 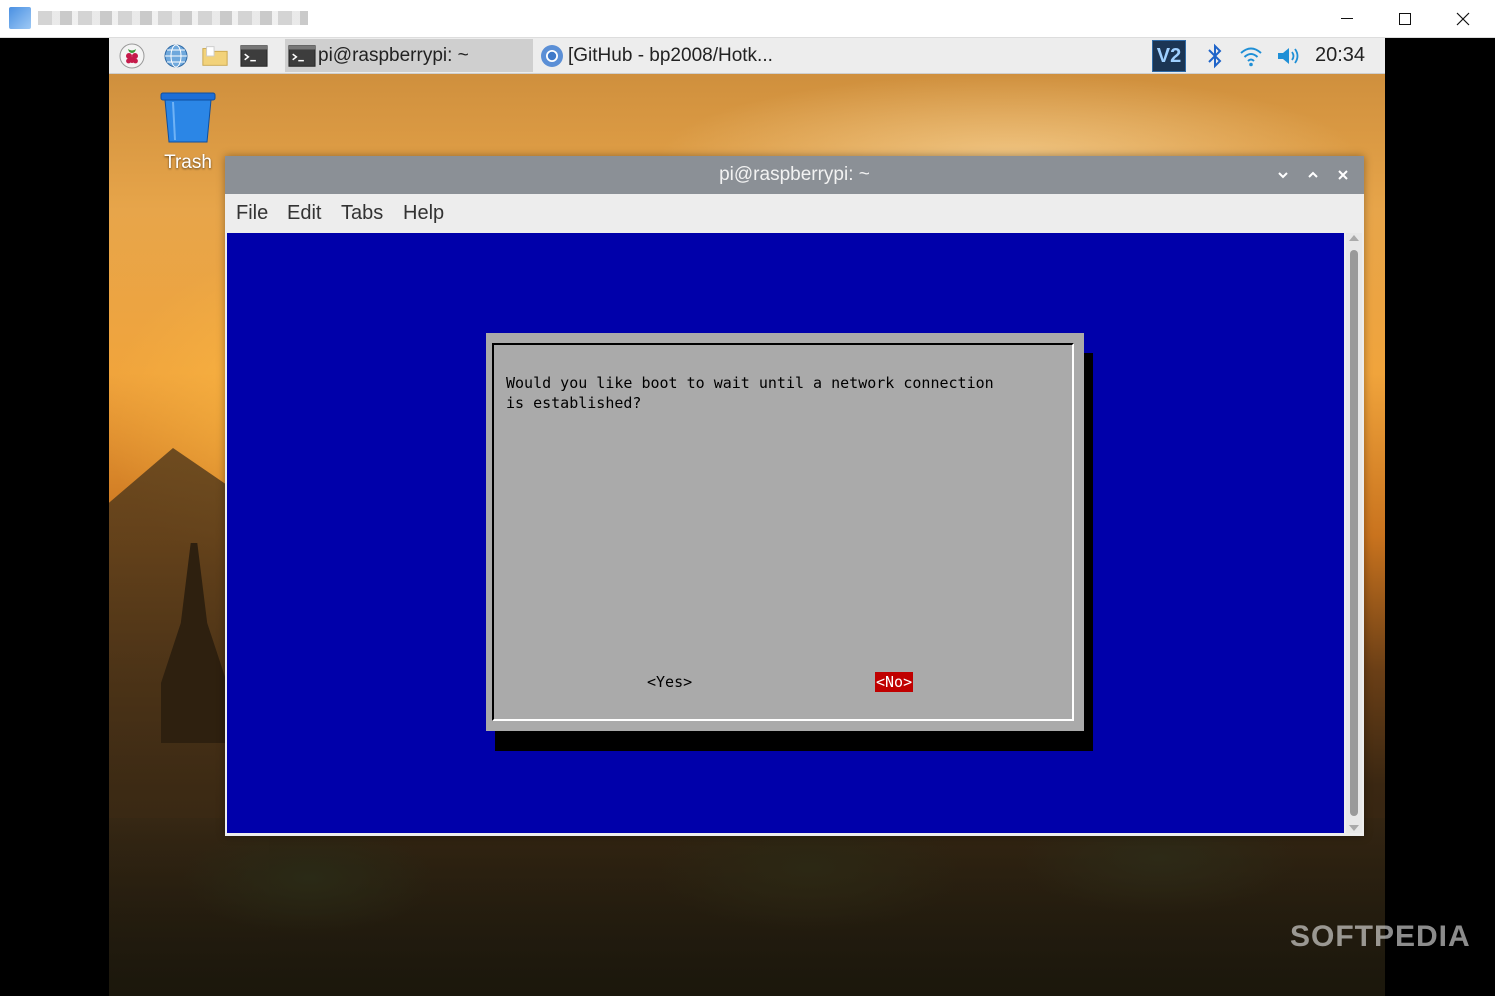 What do you see at coordinates (423, 213) in the screenshot?
I see `menu-help: Help` at bounding box center [423, 213].